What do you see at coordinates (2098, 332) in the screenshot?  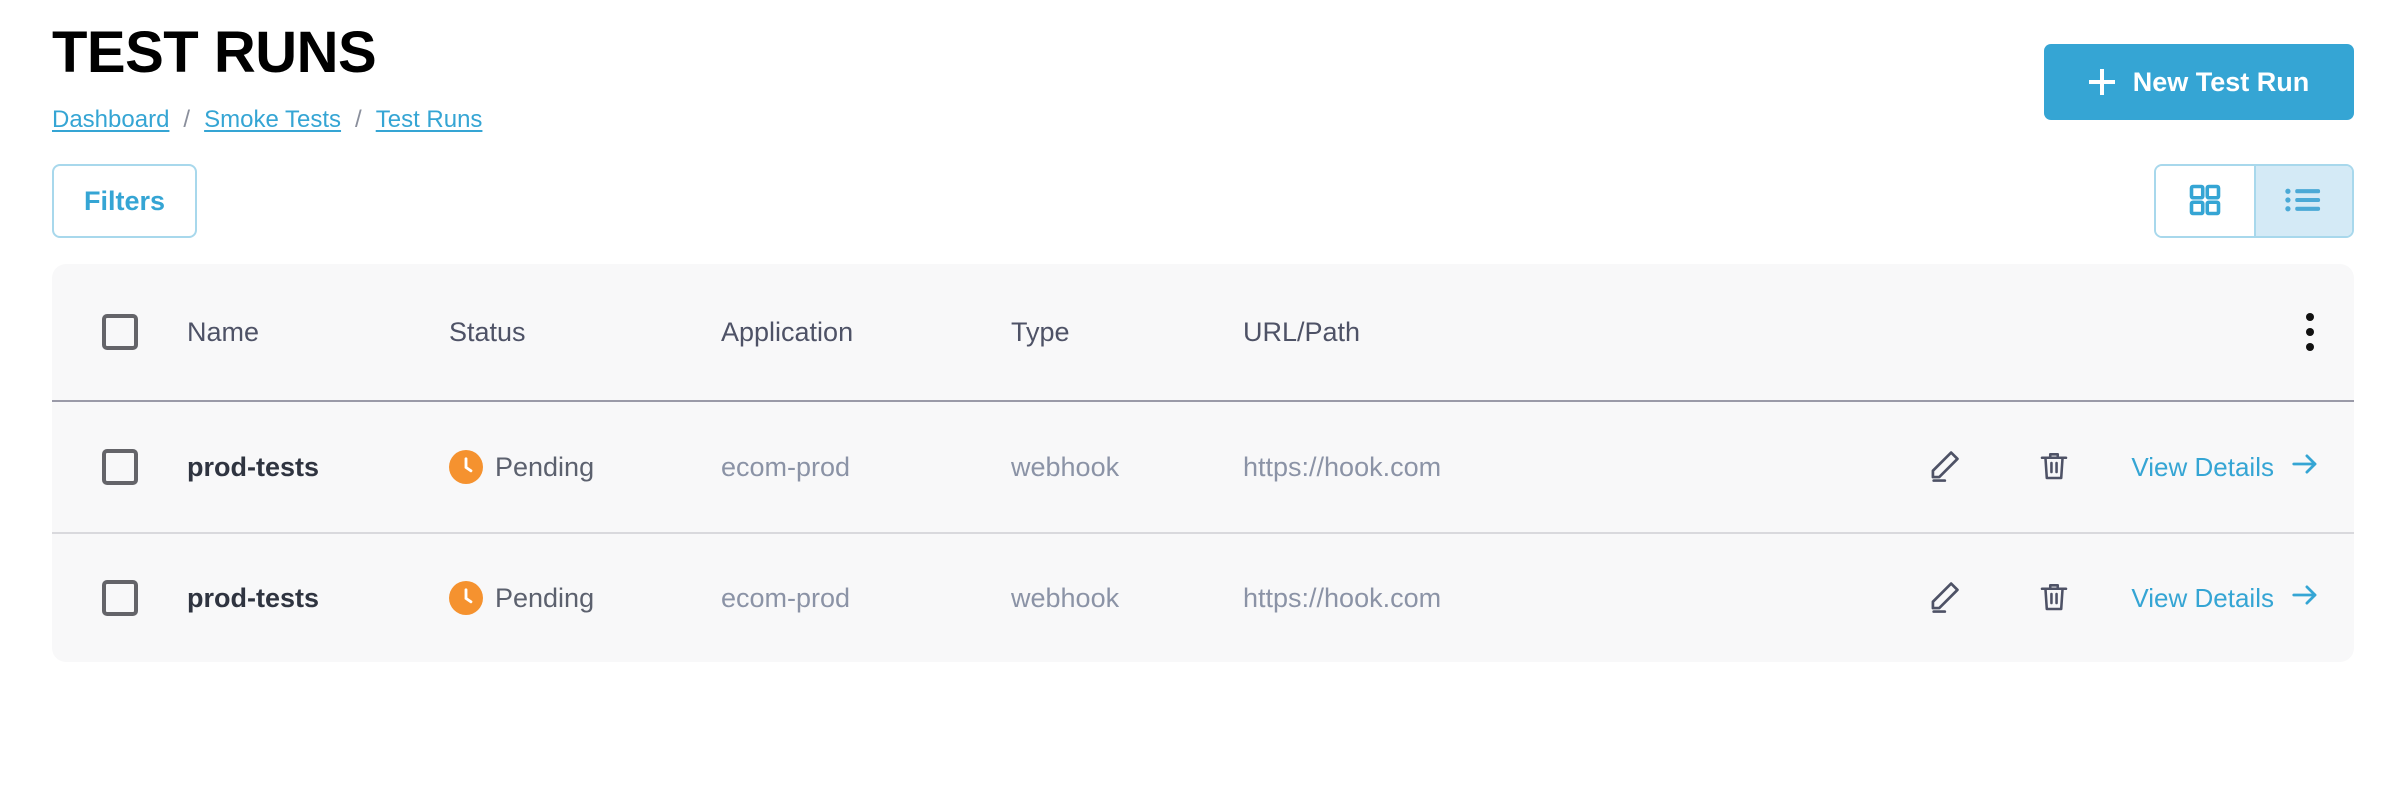 I see `column-header-actions` at bounding box center [2098, 332].